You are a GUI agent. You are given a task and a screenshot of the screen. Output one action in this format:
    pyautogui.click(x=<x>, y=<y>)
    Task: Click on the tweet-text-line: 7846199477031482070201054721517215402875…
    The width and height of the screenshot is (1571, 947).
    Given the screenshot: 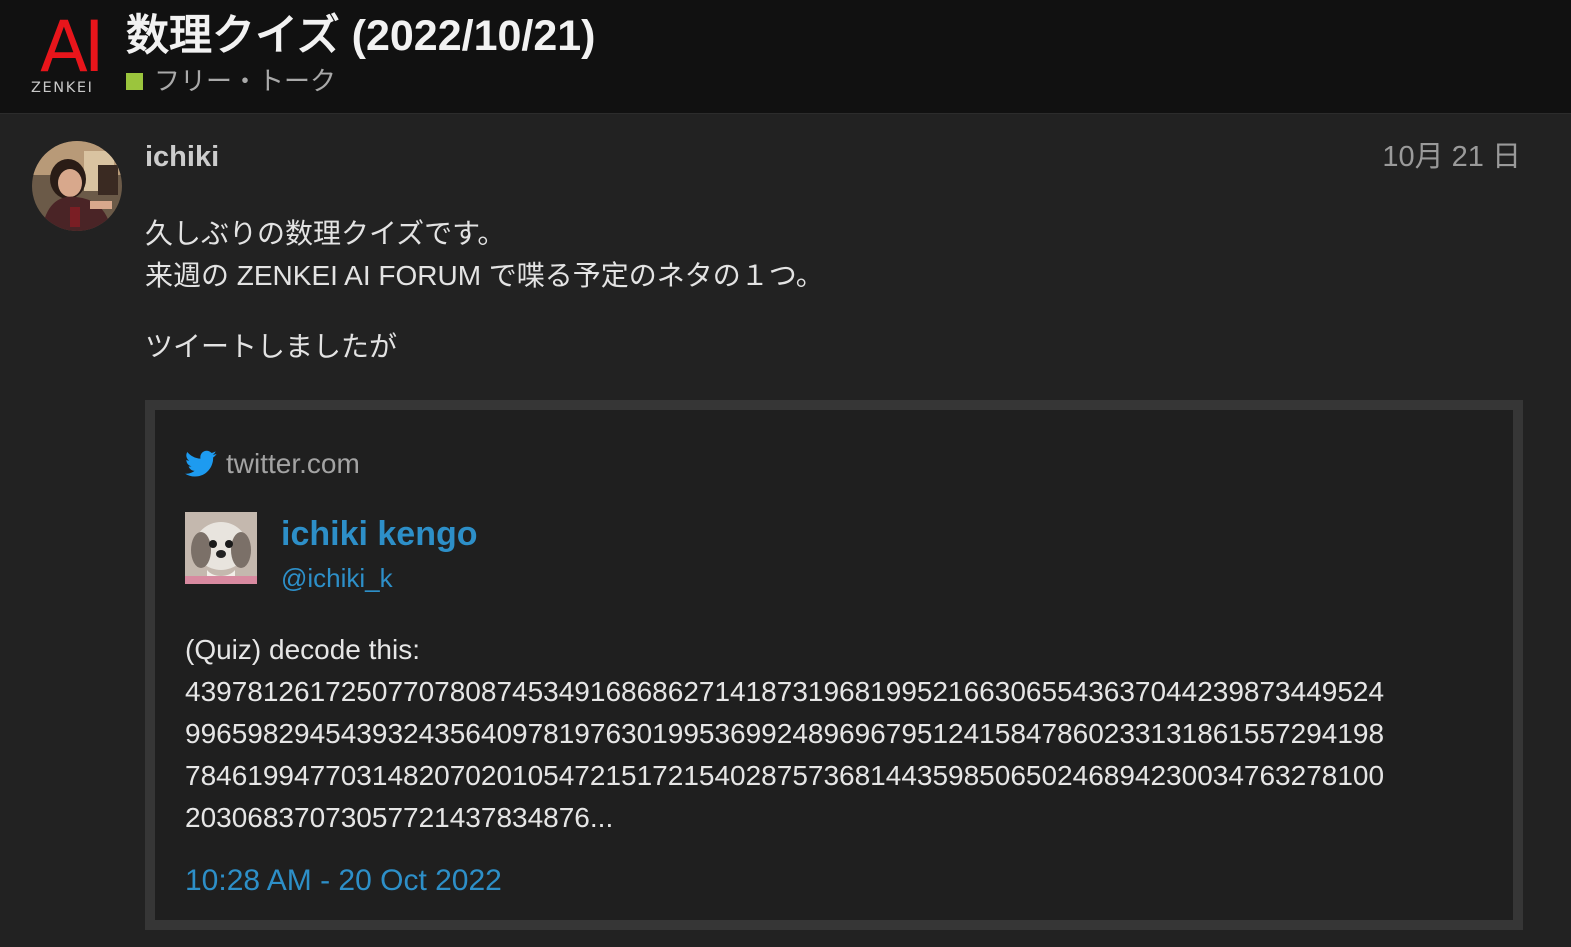 What is the action you would take?
    pyautogui.click(x=785, y=775)
    